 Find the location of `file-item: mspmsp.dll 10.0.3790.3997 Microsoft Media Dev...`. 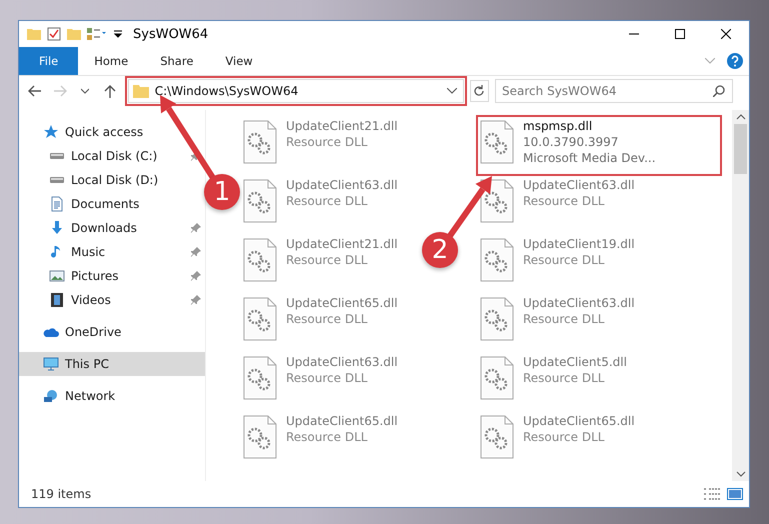

file-item: mspmsp.dll 10.0.3790.3997 Microsoft Media Dev... is located at coordinates (599, 145).